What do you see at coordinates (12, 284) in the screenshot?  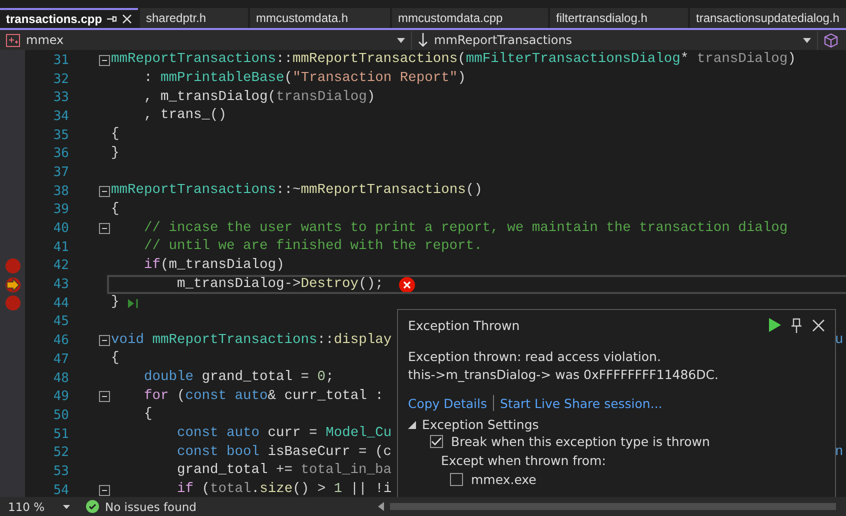 I see `current-statement-icon` at bounding box center [12, 284].